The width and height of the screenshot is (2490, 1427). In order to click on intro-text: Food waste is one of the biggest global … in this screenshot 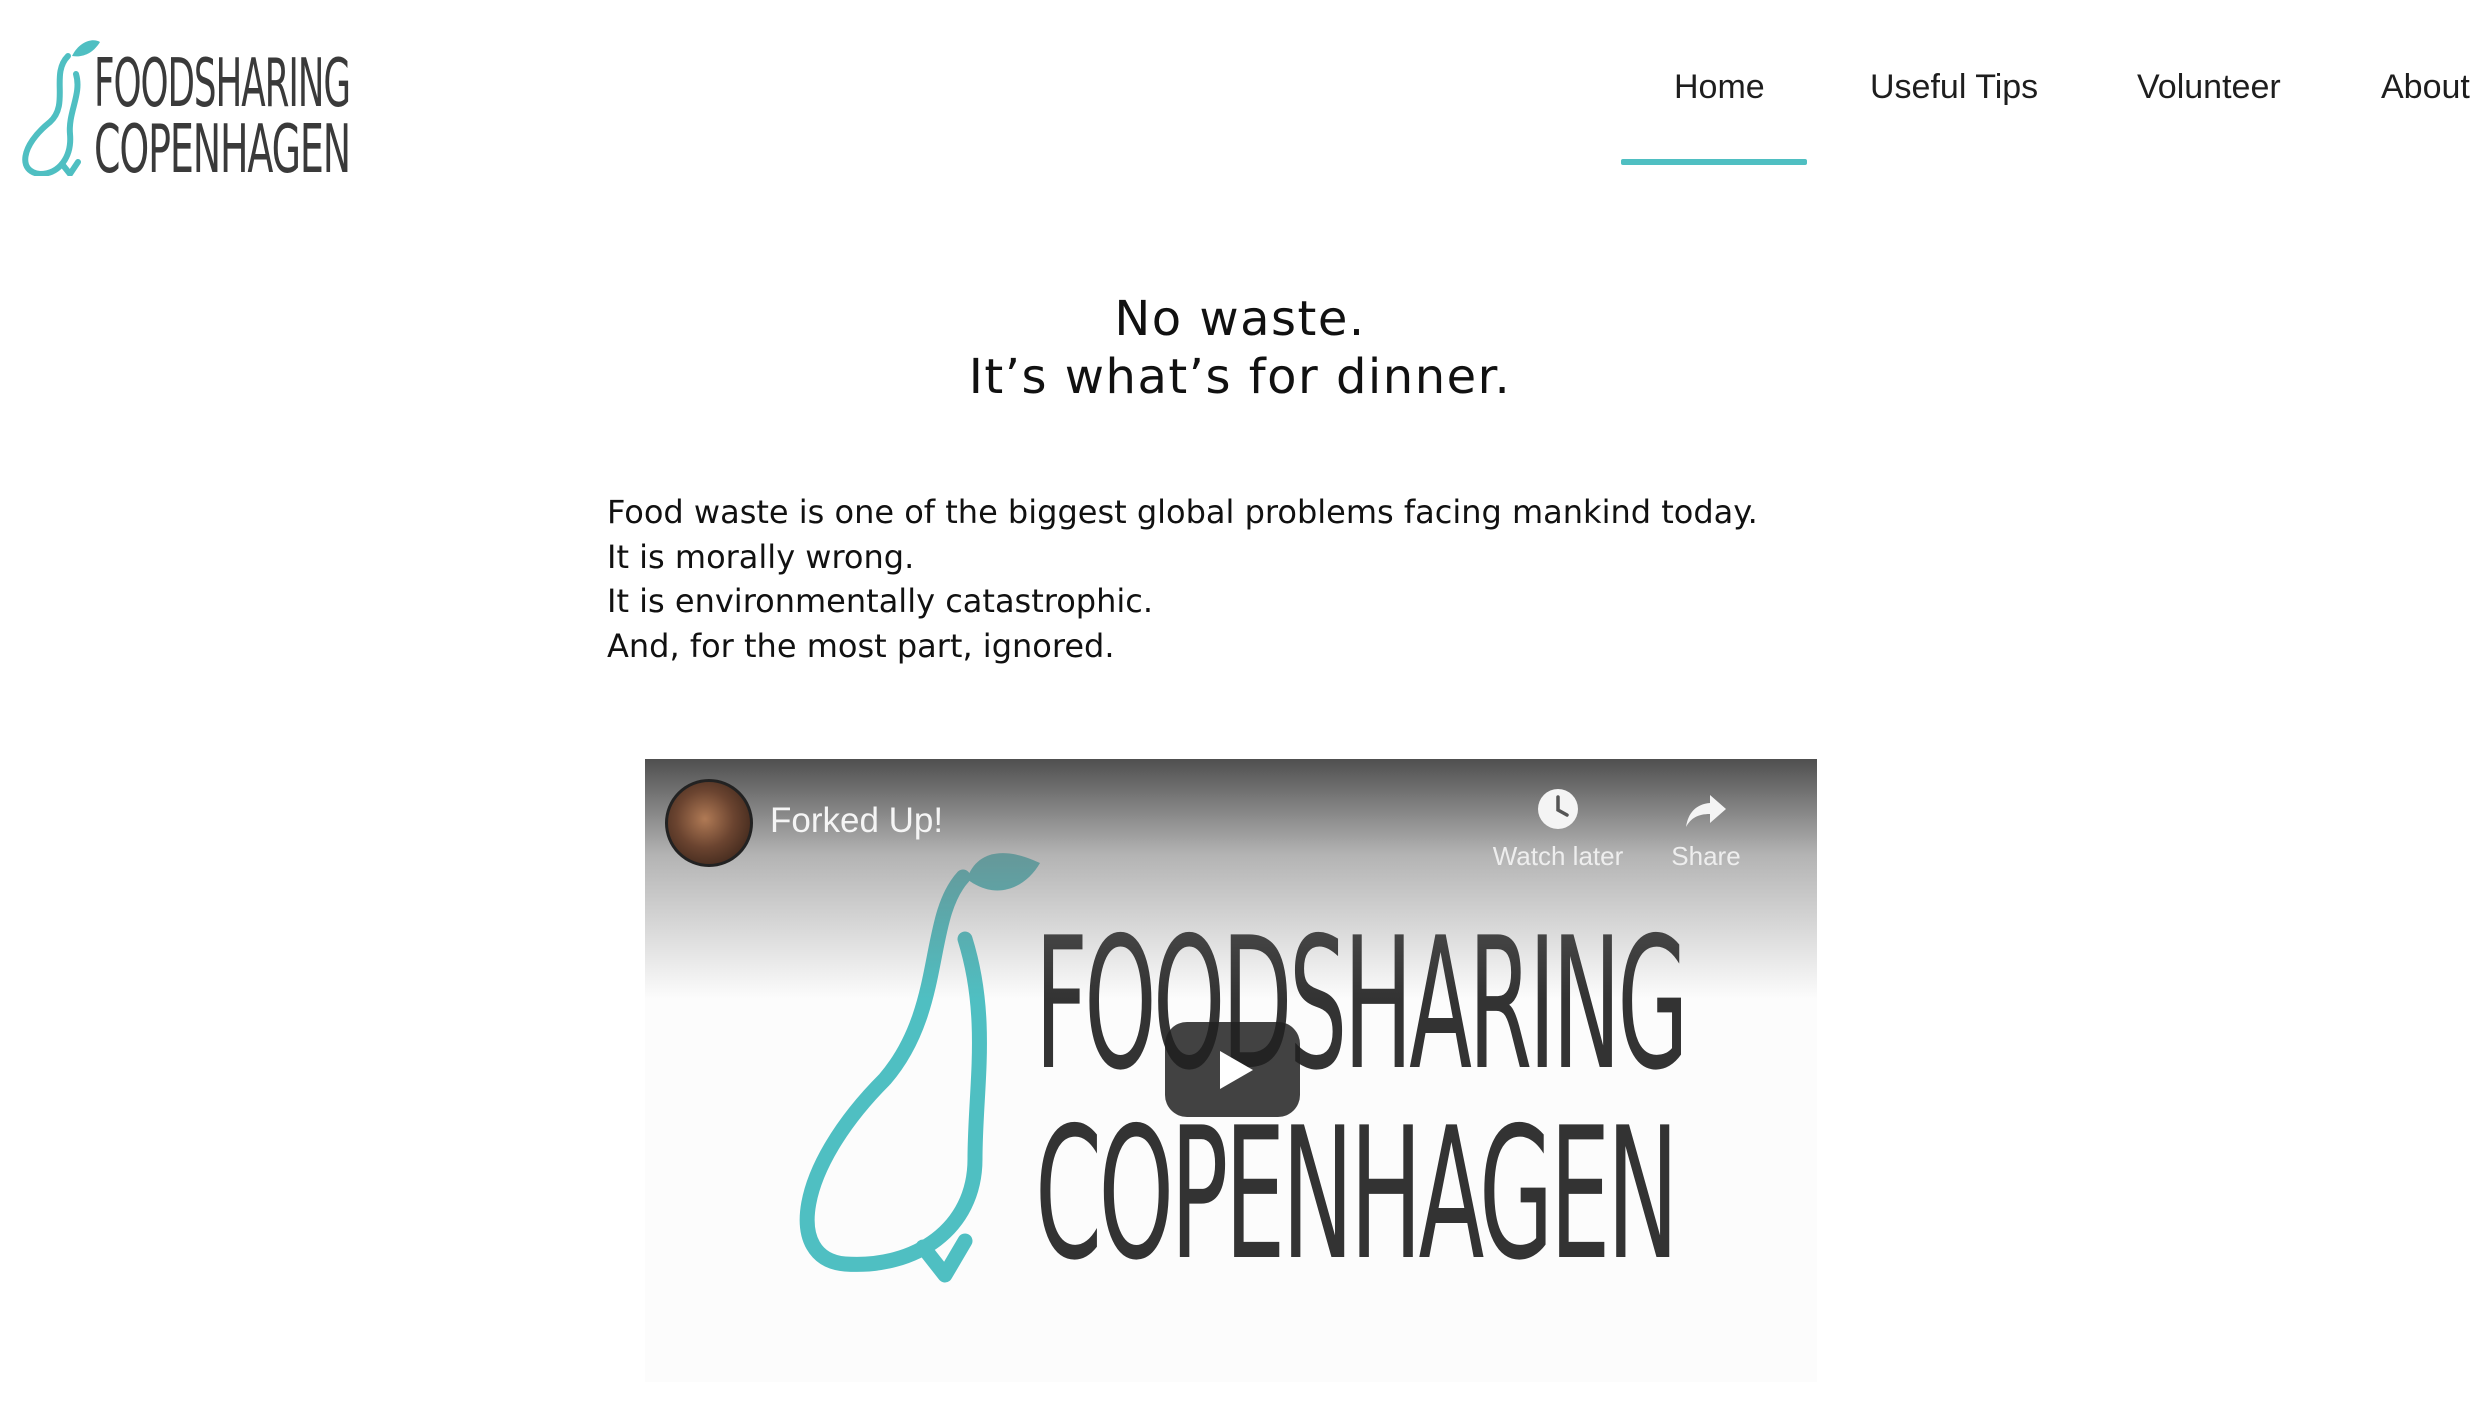, I will do `click(1182, 579)`.